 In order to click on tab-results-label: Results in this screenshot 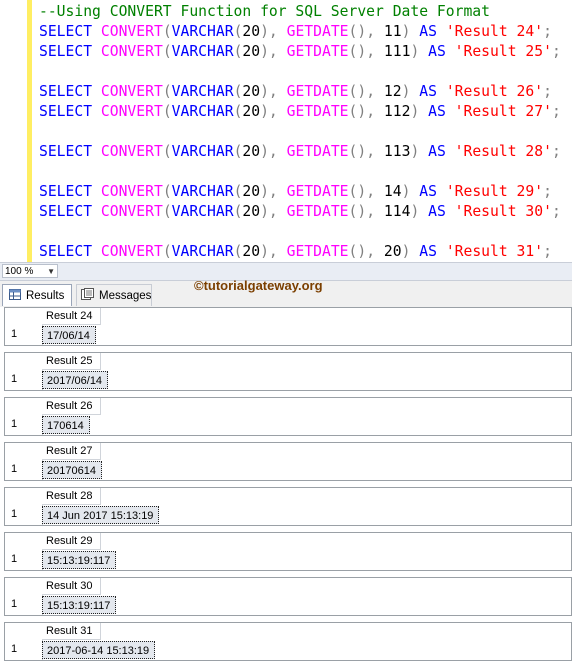, I will do `click(45, 295)`.